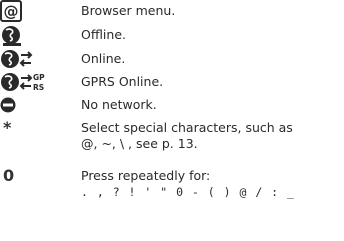 This screenshot has width=344, height=241. Describe the element at coordinates (38, 87) in the screenshot. I see `gprs-icon-label-bottom: RS` at that location.